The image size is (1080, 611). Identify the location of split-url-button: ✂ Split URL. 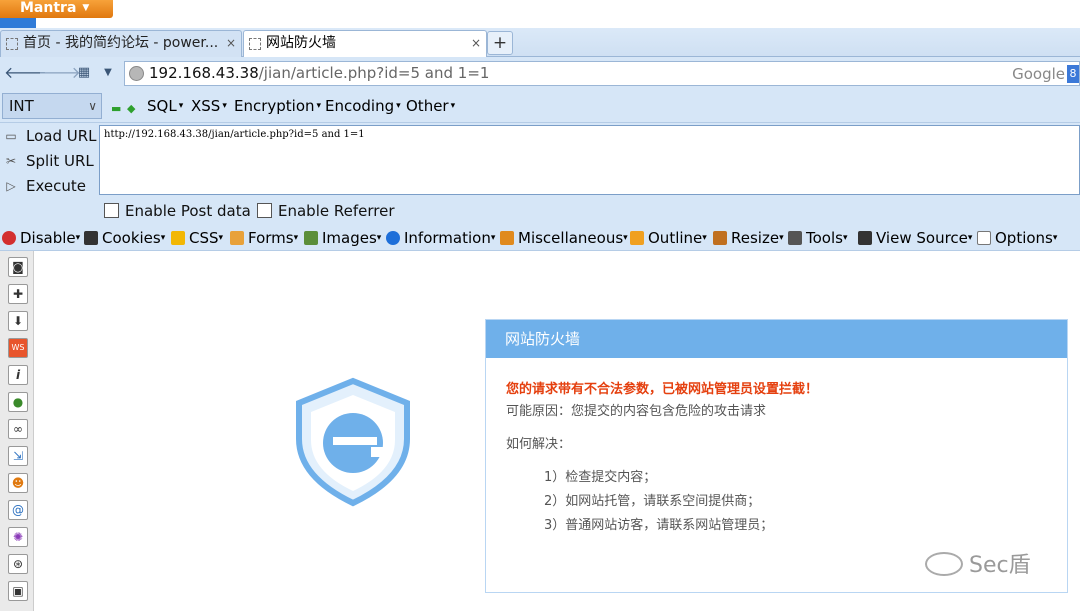
(49, 161).